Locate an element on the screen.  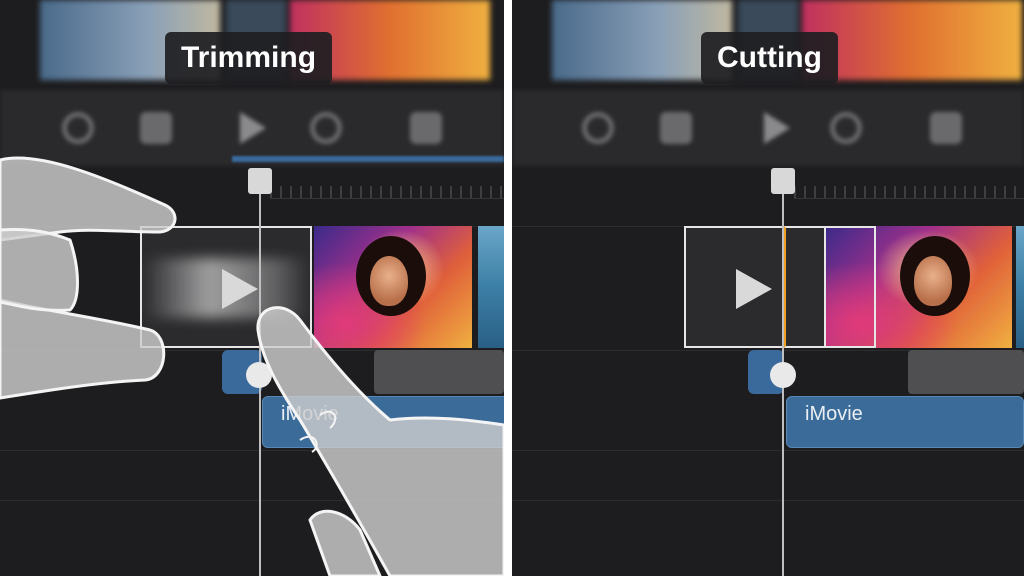
split-handle is located at coordinates (783, 375).